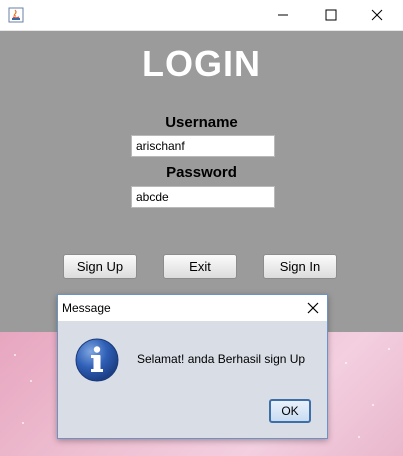 The image size is (403, 456). What do you see at coordinates (97, 360) in the screenshot?
I see `info-icon` at bounding box center [97, 360].